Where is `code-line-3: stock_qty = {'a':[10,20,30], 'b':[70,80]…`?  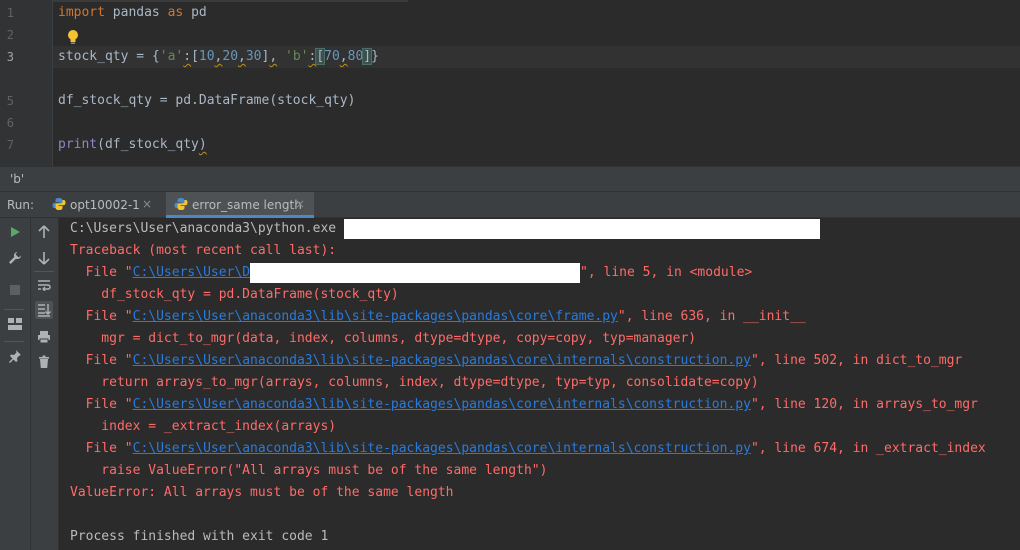
code-line-3: stock_qty = {'a':[10,20,30], 'b':[70,80]… is located at coordinates (218, 57).